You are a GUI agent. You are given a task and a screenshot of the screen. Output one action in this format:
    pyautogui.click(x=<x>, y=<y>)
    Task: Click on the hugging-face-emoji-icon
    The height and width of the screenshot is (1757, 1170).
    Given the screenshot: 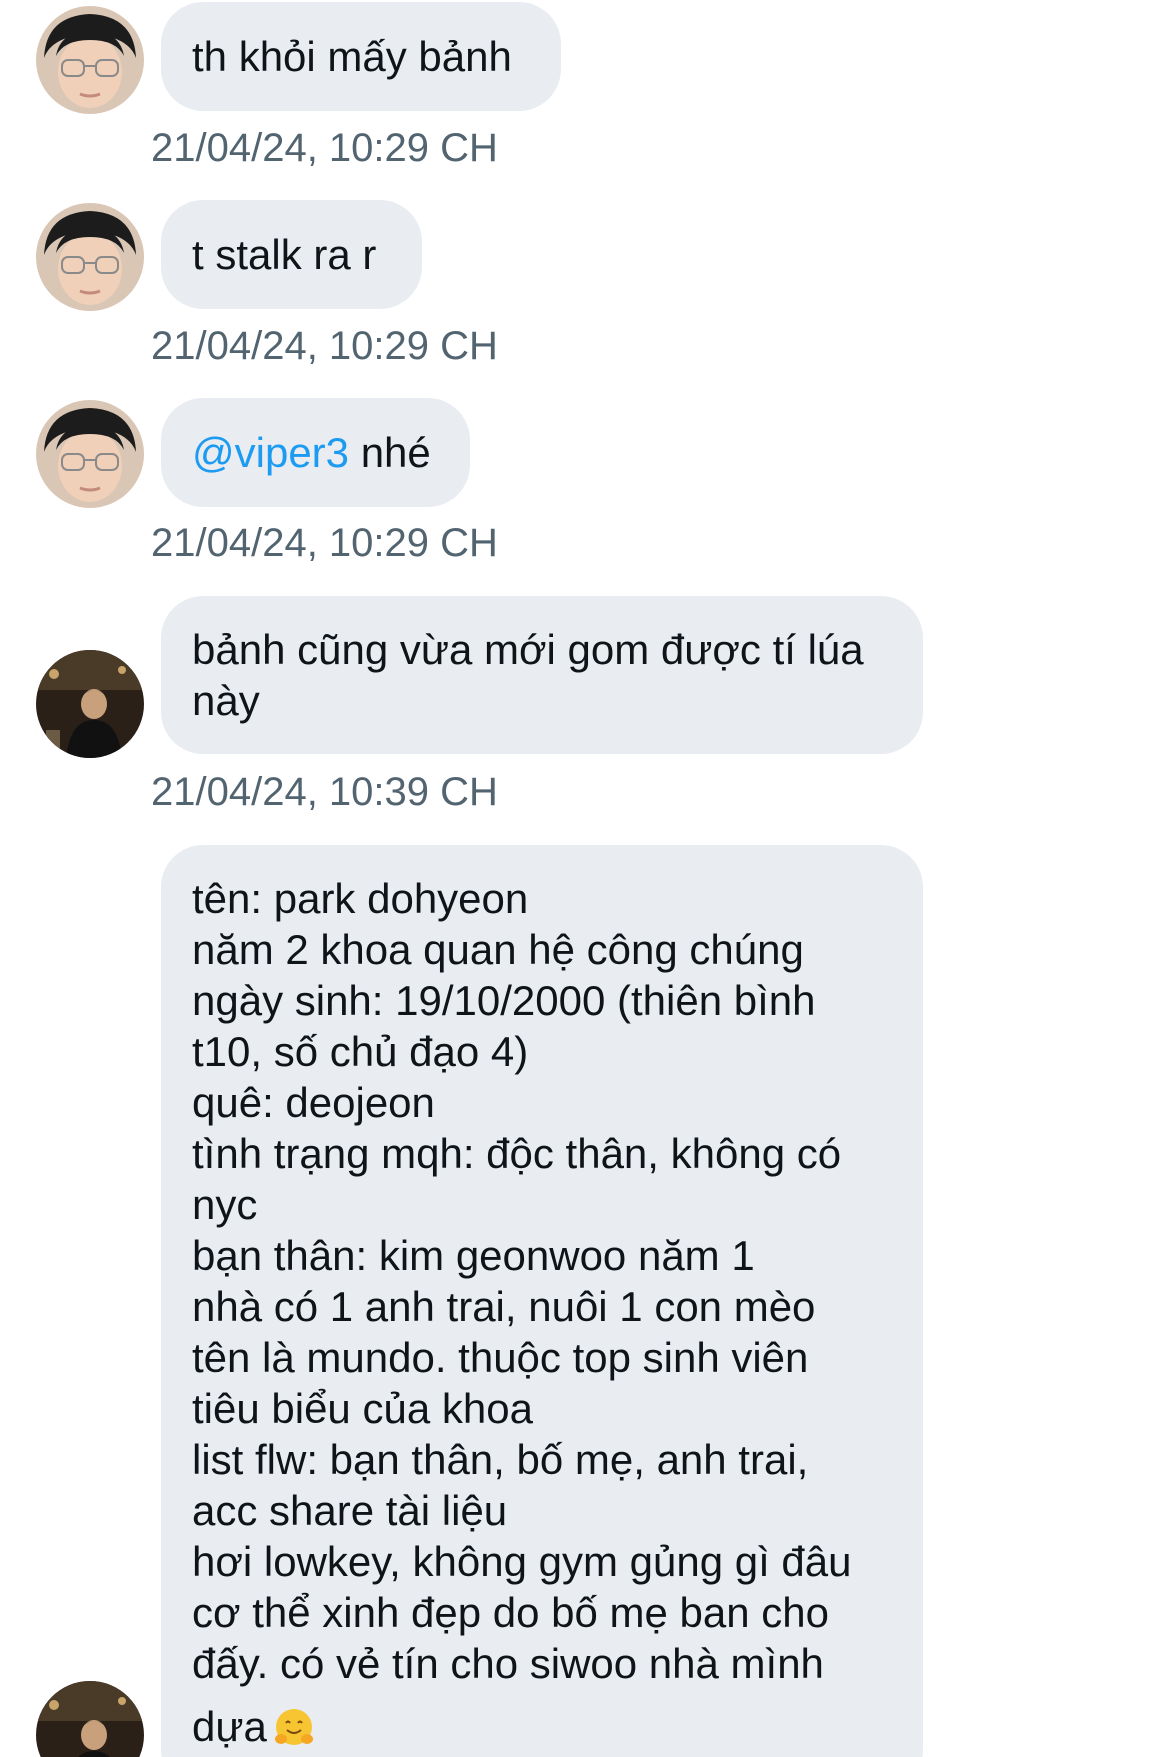 What is the action you would take?
    pyautogui.click(x=293, y=1727)
    